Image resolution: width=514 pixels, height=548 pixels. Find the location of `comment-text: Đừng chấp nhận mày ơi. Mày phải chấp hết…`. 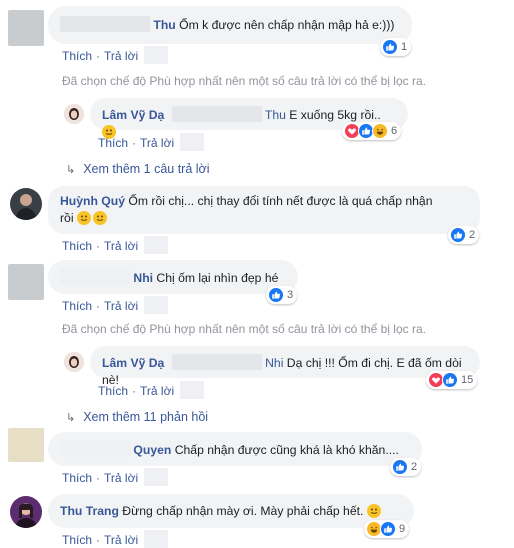

comment-text: Đừng chấp nhận mày ơi. Mày phải chấp hết… is located at coordinates (243, 511).